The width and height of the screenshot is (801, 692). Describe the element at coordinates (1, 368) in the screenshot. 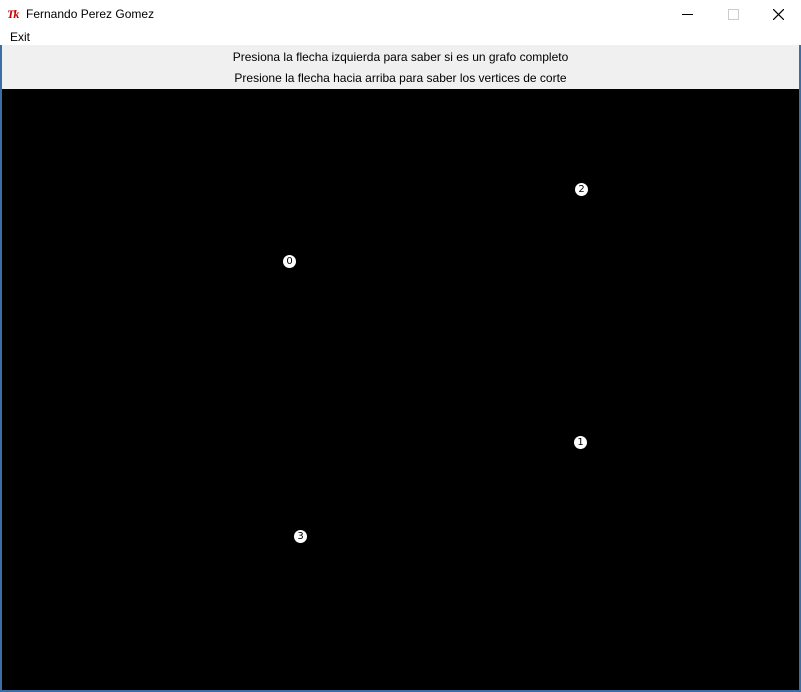

I see `window-border-left` at that location.